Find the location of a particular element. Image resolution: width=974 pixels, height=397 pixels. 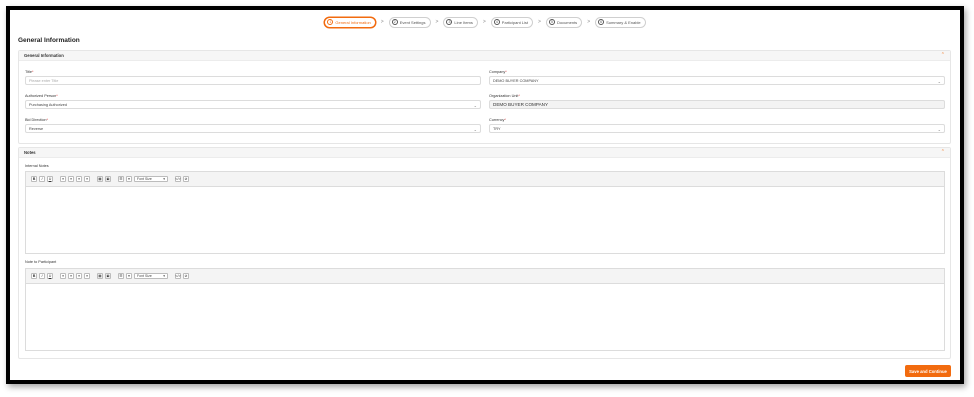

currency-label: Currency* is located at coordinates (497, 120).